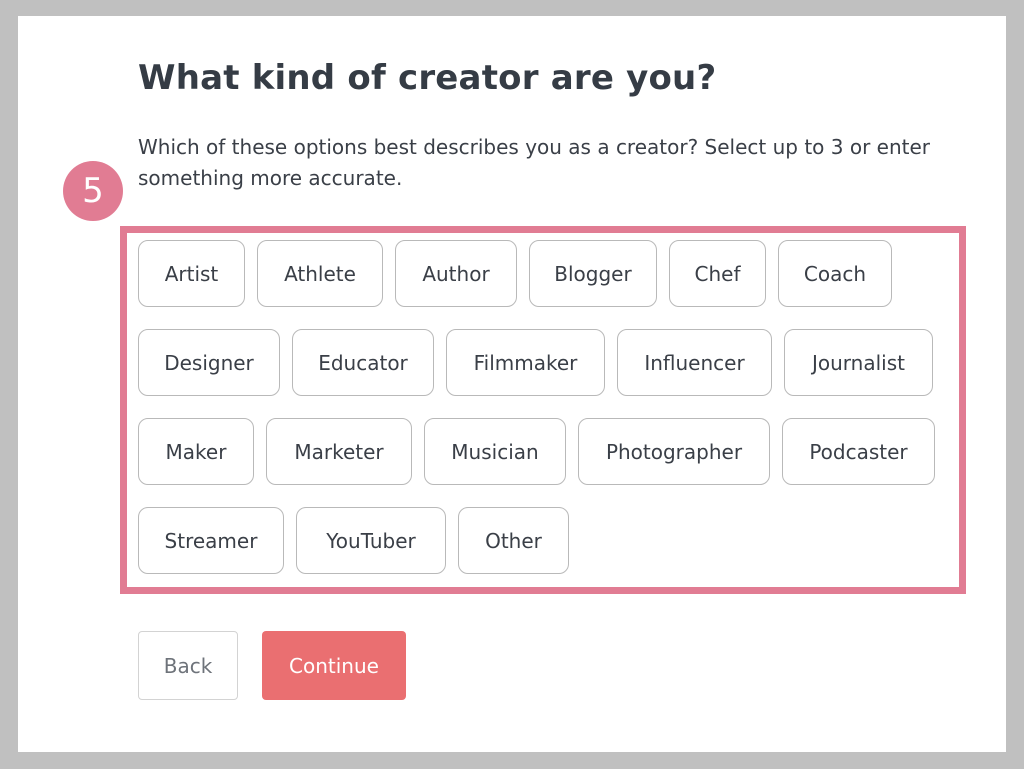  Describe the element at coordinates (674, 451) in the screenshot. I see `option-photographer: Photographer` at that location.